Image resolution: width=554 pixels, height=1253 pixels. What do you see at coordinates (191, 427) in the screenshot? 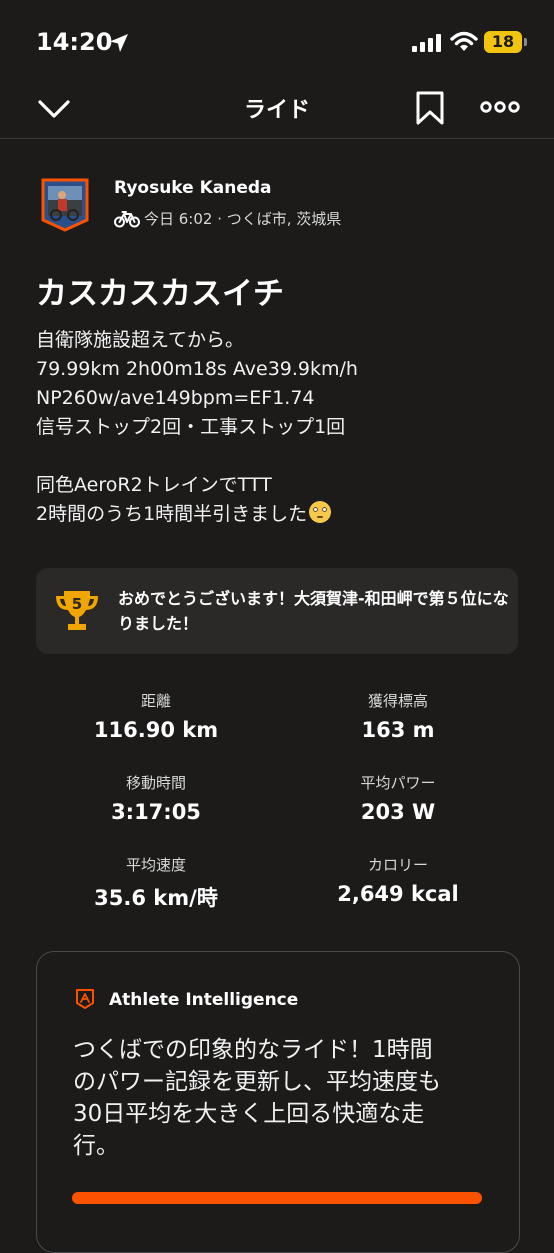
I see `description-line: 信号ストップ2回・工事ストップ1回` at bounding box center [191, 427].